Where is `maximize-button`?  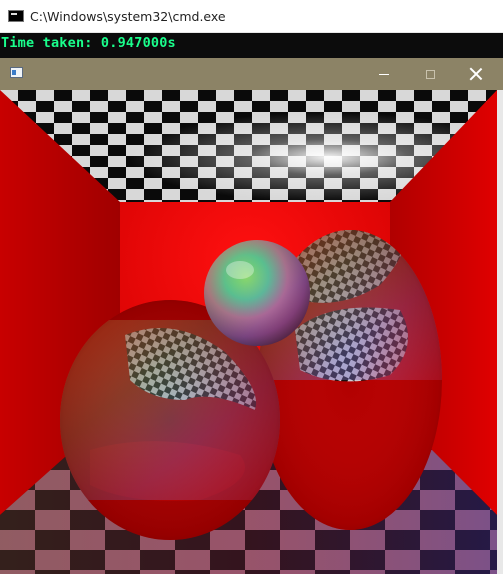
maximize-button is located at coordinates (430, 74).